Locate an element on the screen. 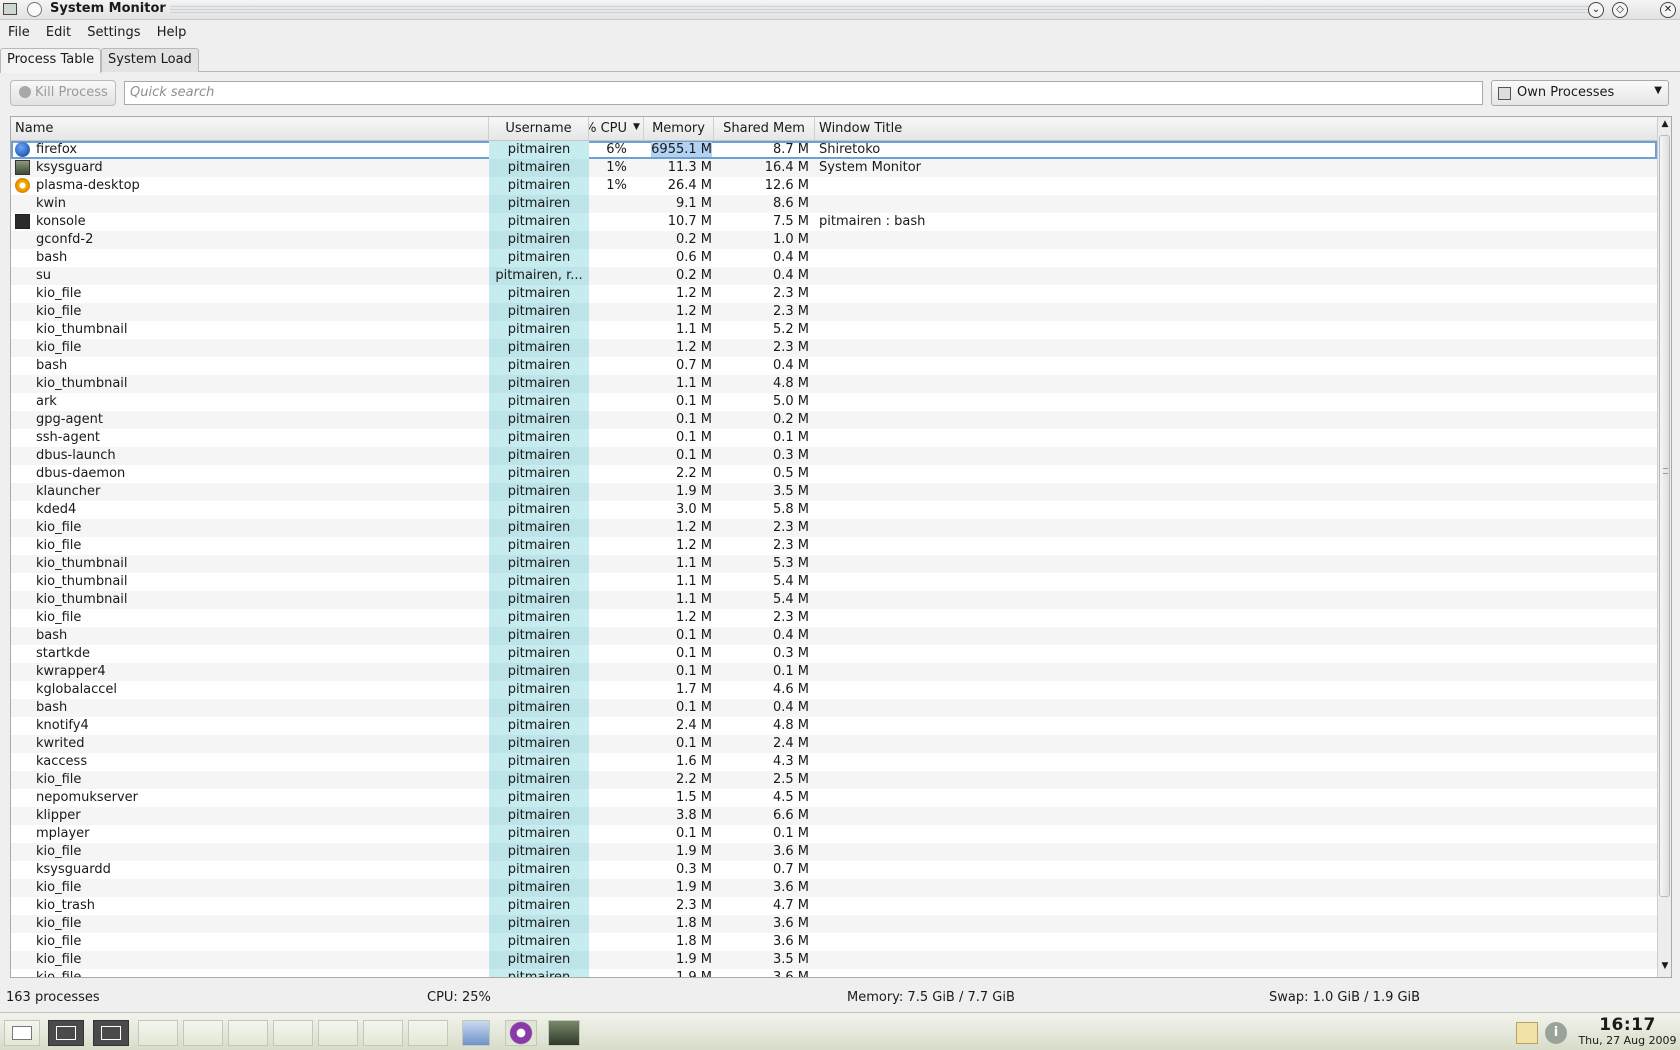 The width and height of the screenshot is (1680, 1050). eye-app-task-icon is located at coordinates (521, 1033).